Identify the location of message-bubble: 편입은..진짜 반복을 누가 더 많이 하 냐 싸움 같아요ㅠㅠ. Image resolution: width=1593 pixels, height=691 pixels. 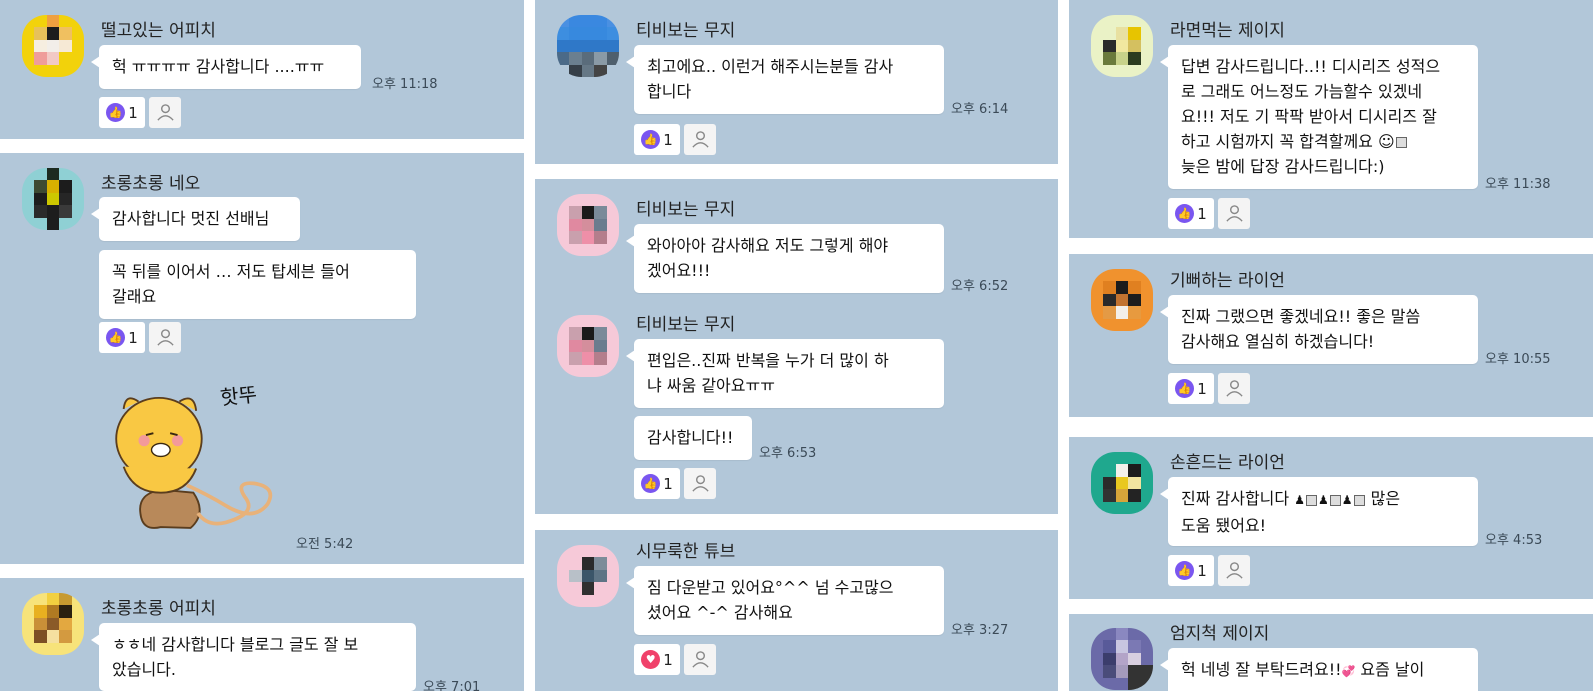
(785, 373).